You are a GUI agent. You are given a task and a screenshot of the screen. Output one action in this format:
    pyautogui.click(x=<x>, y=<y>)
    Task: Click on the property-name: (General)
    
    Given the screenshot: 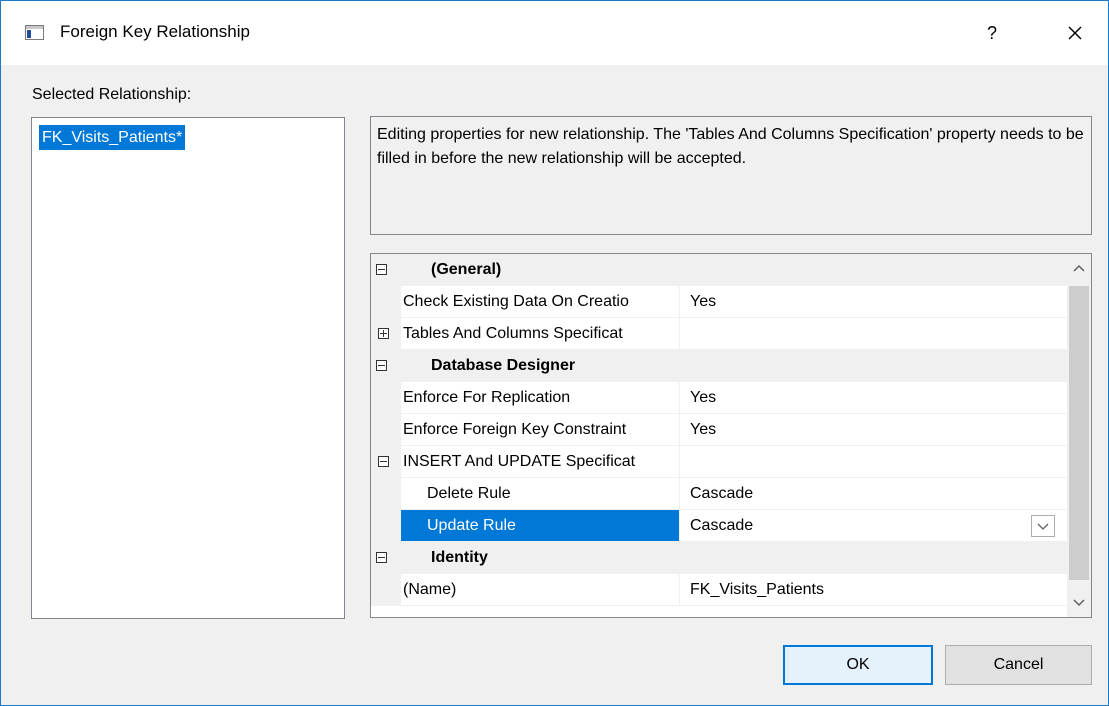 What is the action you would take?
    pyautogui.click(x=466, y=269)
    